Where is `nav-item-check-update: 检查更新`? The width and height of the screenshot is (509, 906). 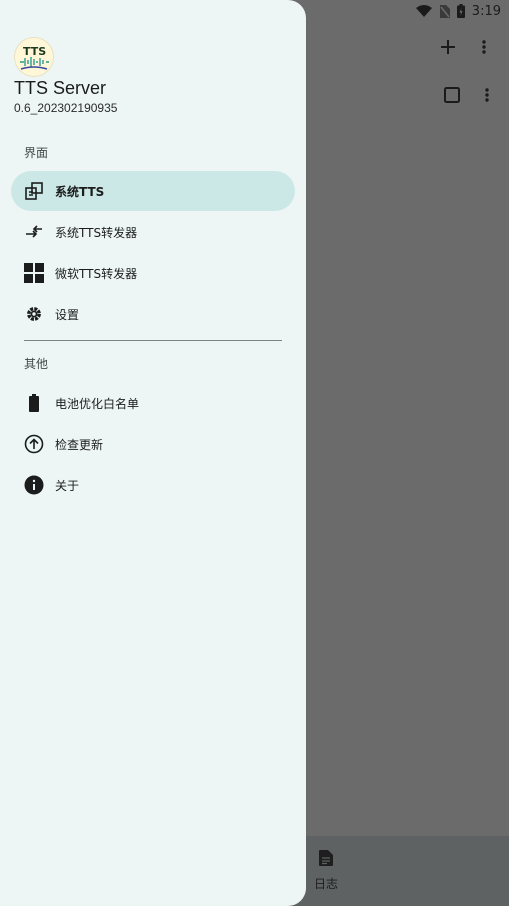
nav-item-check-update: 检查更新 is located at coordinates (153, 444).